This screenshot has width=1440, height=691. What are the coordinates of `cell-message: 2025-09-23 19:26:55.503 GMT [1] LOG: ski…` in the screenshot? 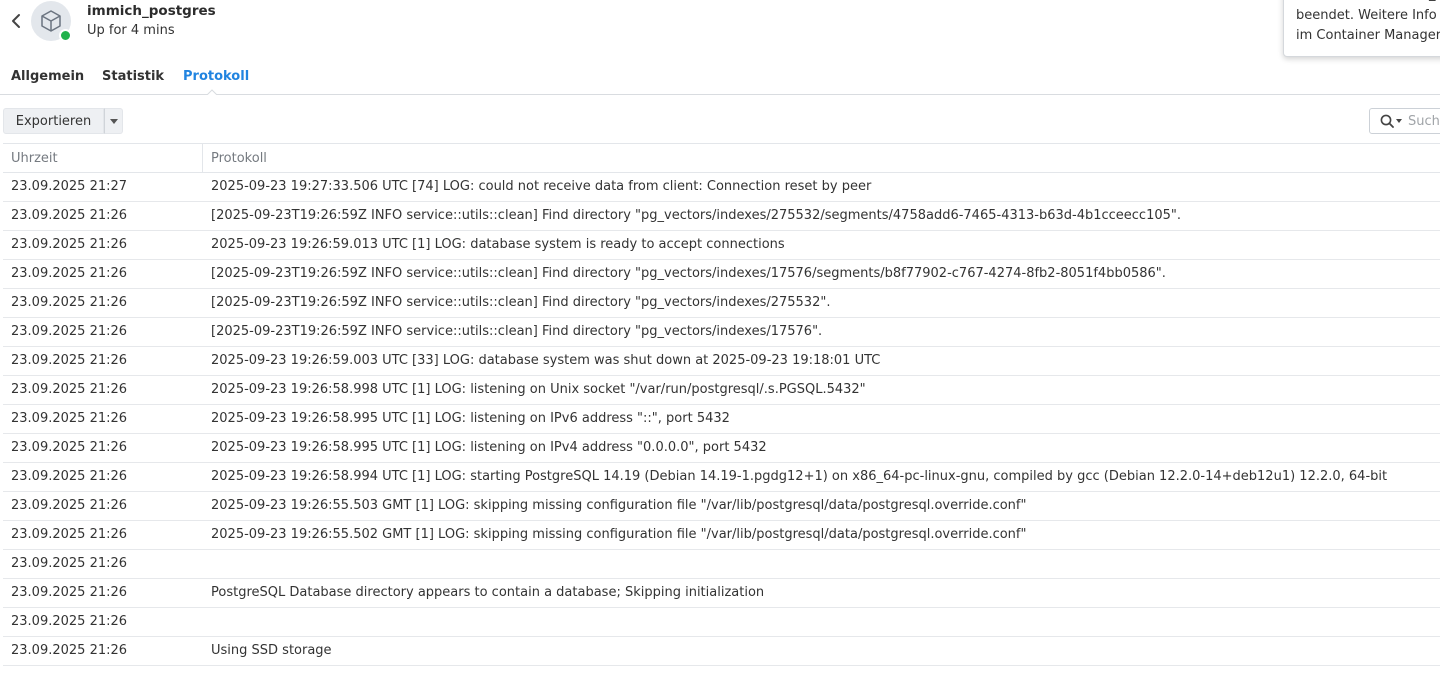 It's located at (619, 505).